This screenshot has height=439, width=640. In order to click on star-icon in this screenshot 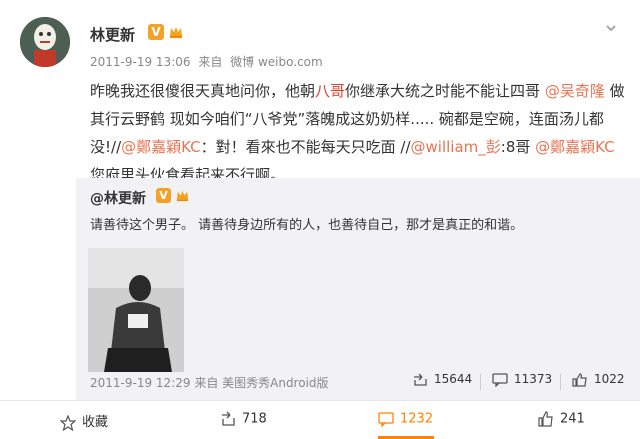, I will do `click(68, 422)`.